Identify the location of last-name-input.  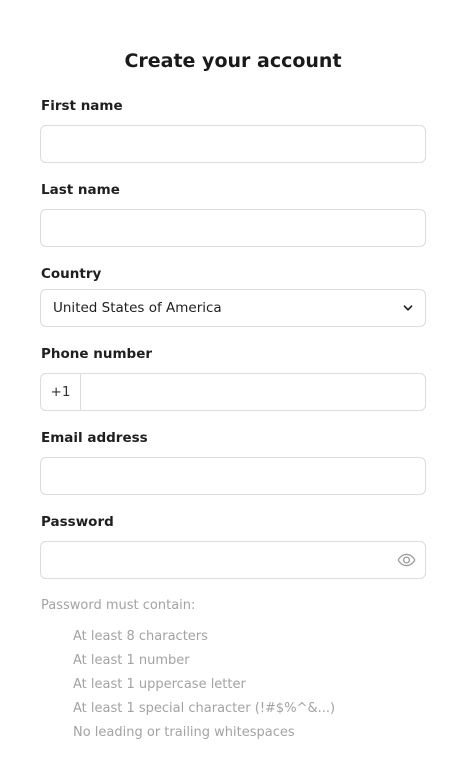
(233, 228).